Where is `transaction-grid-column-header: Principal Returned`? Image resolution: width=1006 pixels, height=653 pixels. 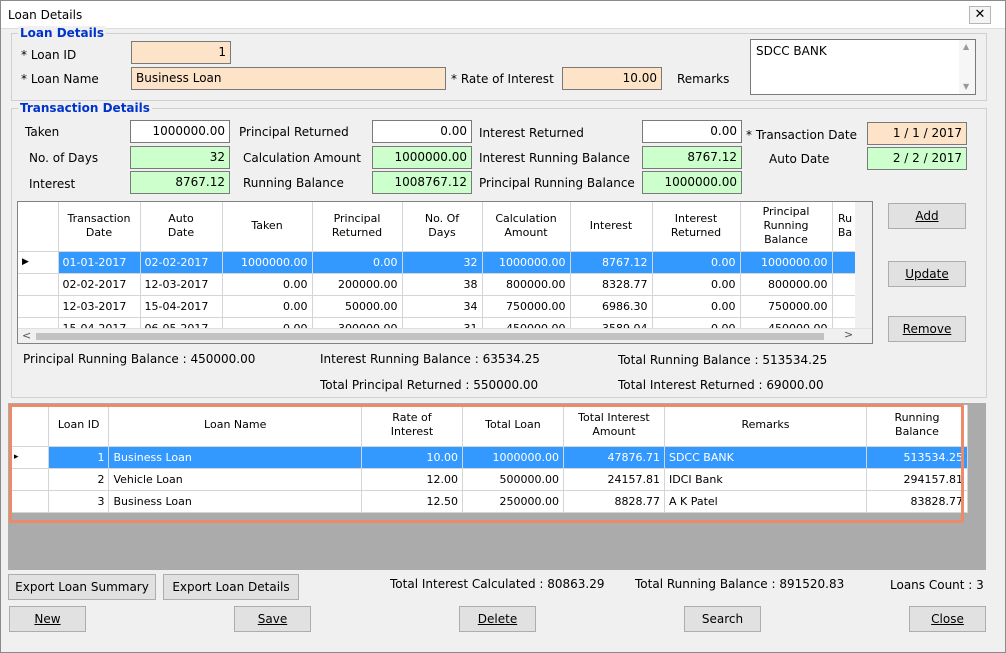
transaction-grid-column-header: Principal Returned is located at coordinates (357, 227).